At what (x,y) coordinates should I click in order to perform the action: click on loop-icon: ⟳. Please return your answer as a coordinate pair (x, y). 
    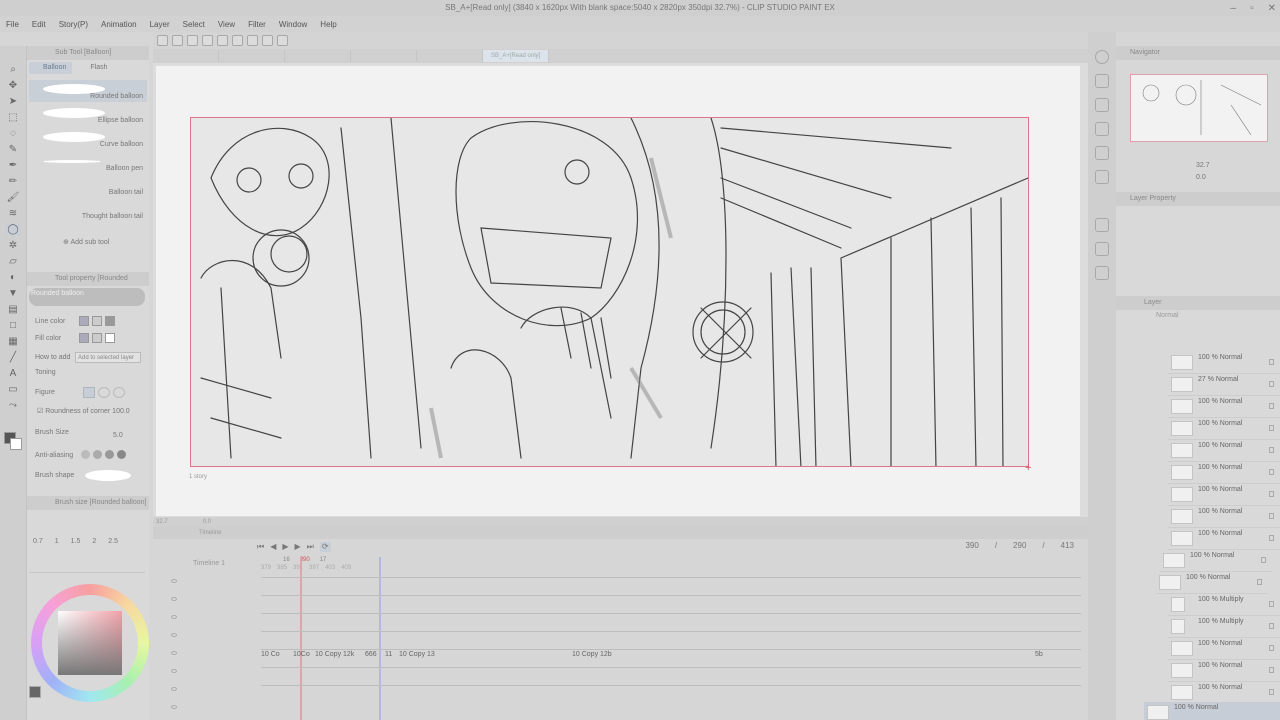
    Looking at the image, I should click on (325, 547).